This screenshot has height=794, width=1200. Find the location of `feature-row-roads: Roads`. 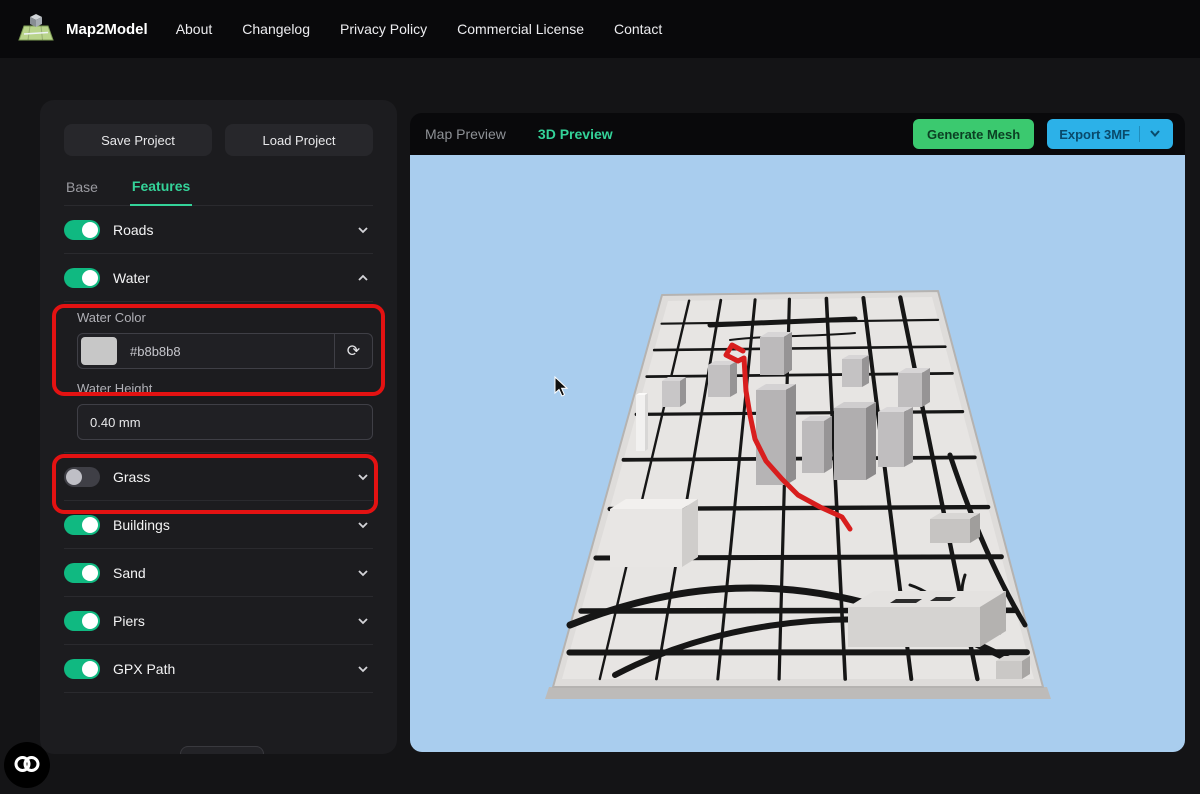

feature-row-roads: Roads is located at coordinates (218, 230).